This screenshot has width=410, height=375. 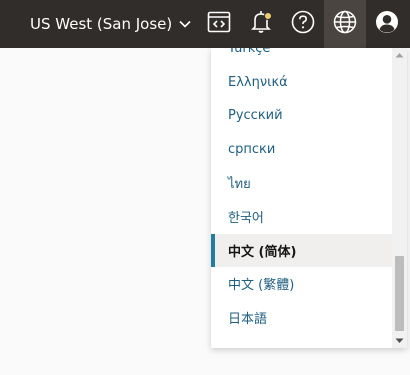 I want to click on language-option-label: српски, so click(x=252, y=150).